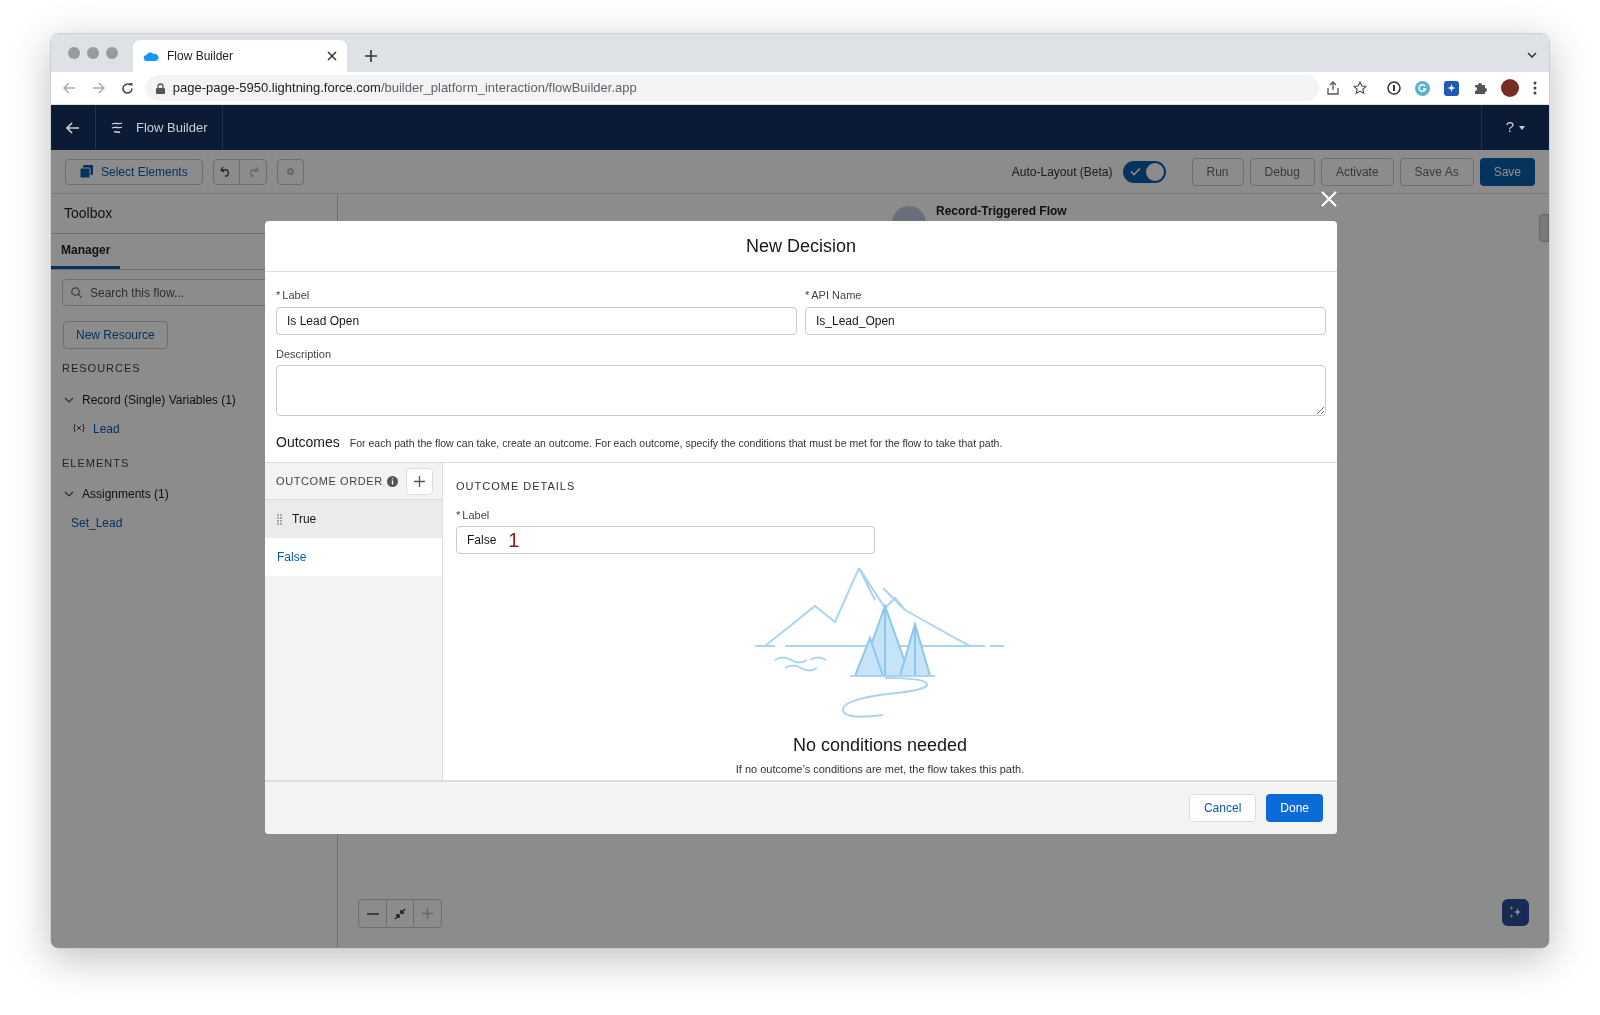 Image resolution: width=1600 pixels, height=1015 pixels. What do you see at coordinates (1135, 171) in the screenshot?
I see `check-icon` at bounding box center [1135, 171].